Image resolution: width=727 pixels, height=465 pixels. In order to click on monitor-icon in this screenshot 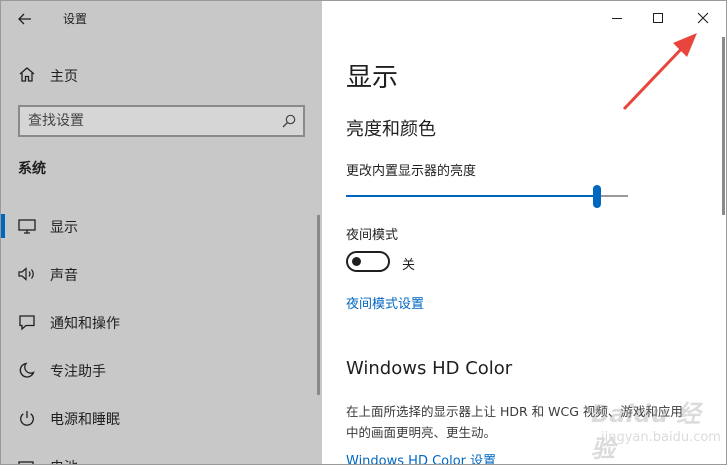, I will do `click(27, 226)`.